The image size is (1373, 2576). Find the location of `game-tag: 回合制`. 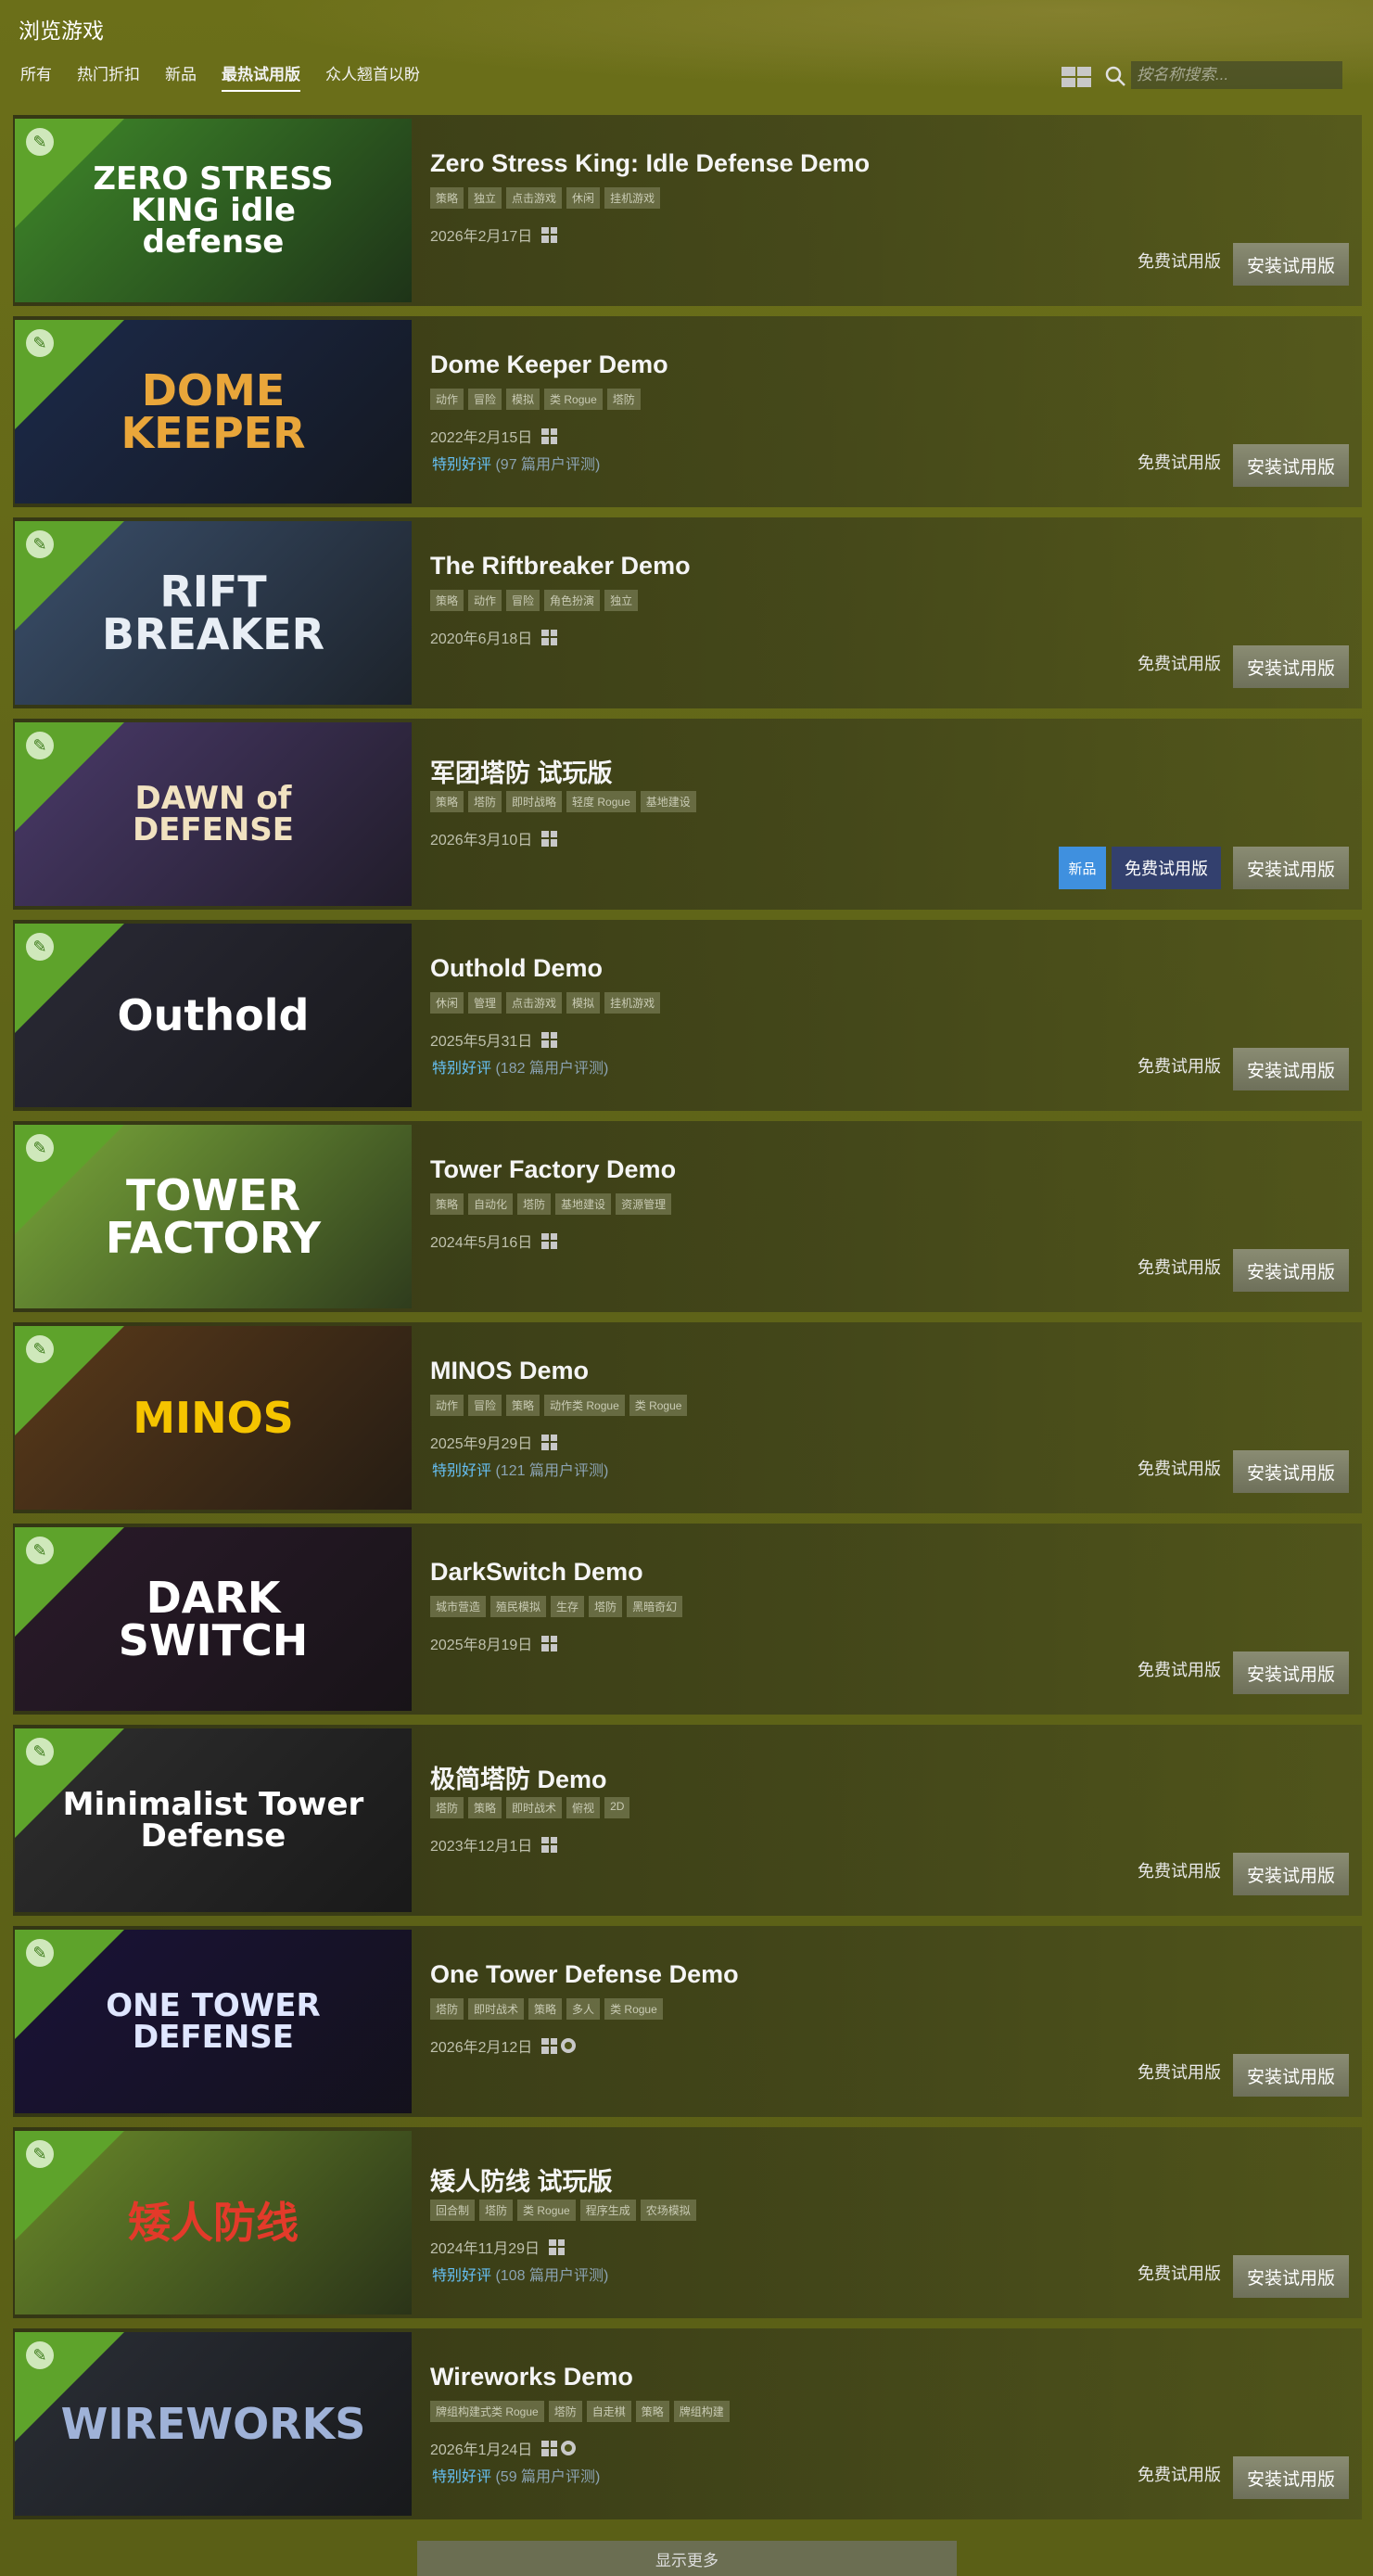

game-tag: 回合制 is located at coordinates (453, 2210).